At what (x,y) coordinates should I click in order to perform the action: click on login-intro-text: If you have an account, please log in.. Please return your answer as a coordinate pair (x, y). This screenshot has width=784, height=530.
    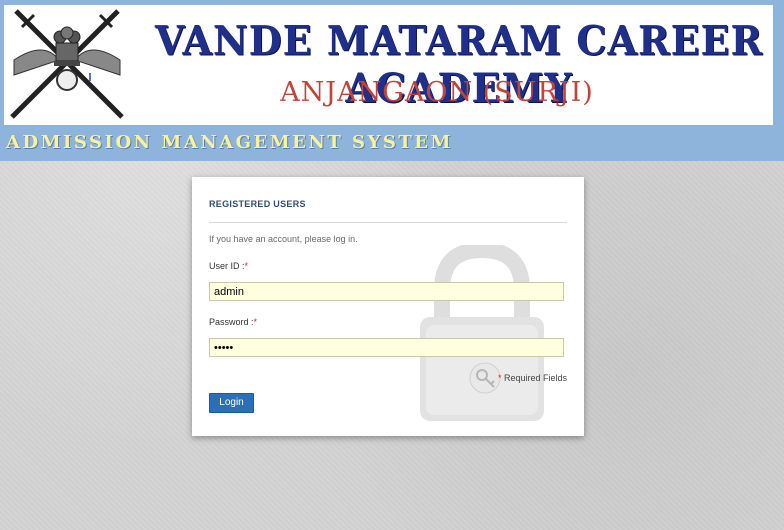
    Looking at the image, I should click on (283, 239).